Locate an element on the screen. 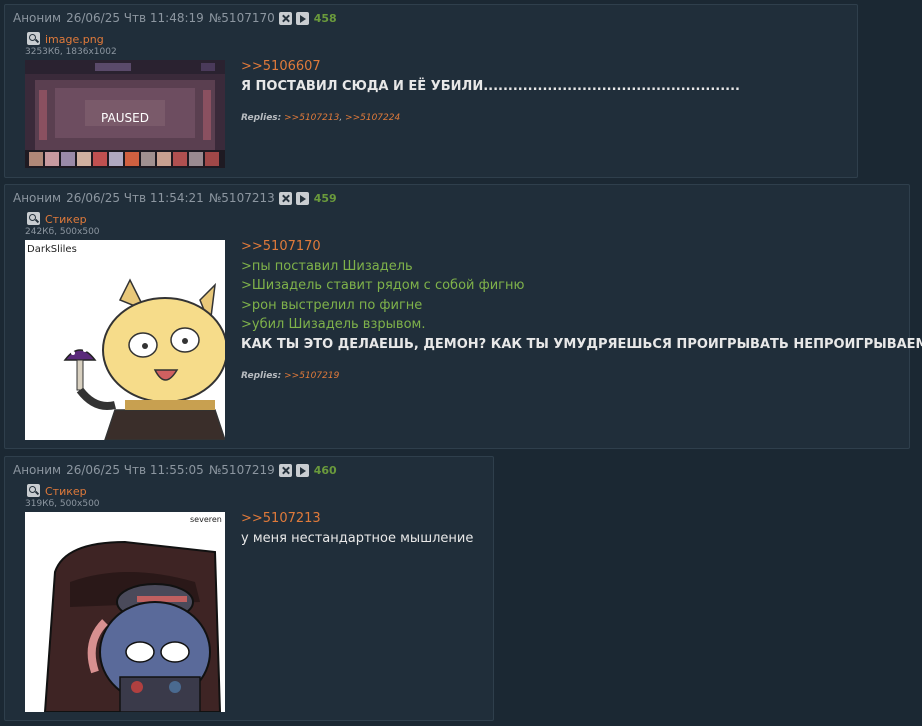 This screenshot has height=726, width=922. post-datetime: 26/06/25 Чтв 11:55:05 is located at coordinates (135, 470).